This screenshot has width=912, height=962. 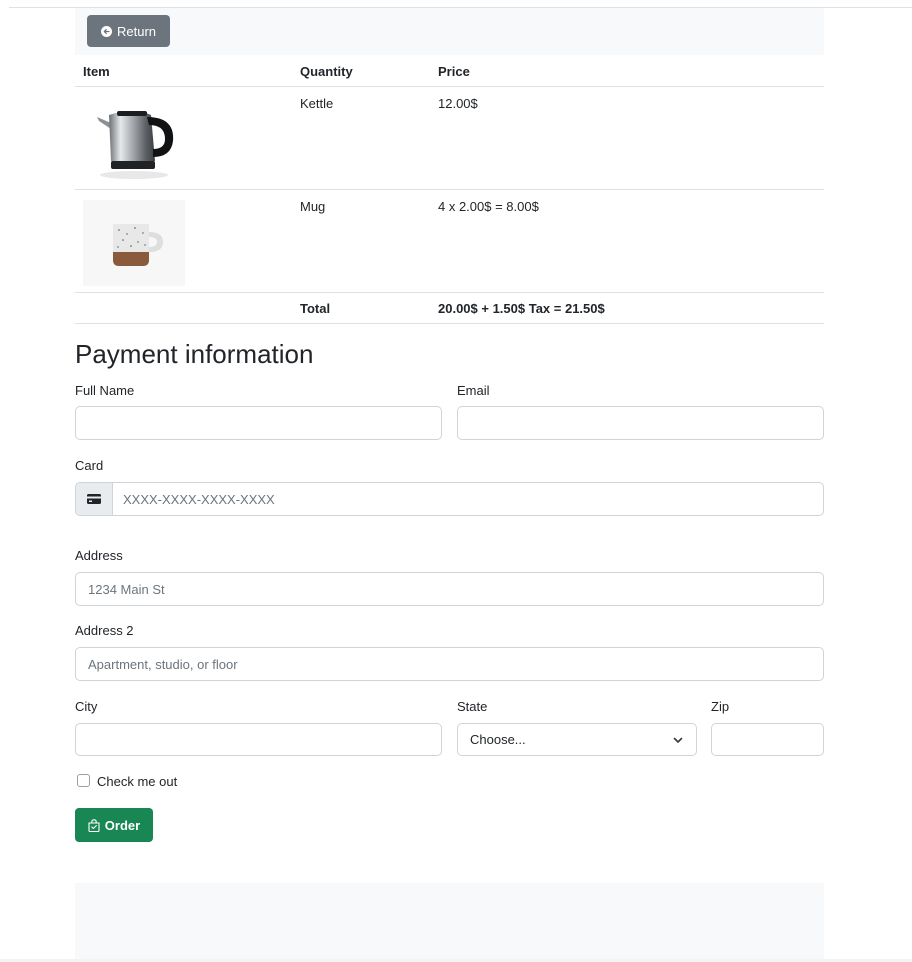 What do you see at coordinates (315, 308) in the screenshot?
I see `total-label: Total` at bounding box center [315, 308].